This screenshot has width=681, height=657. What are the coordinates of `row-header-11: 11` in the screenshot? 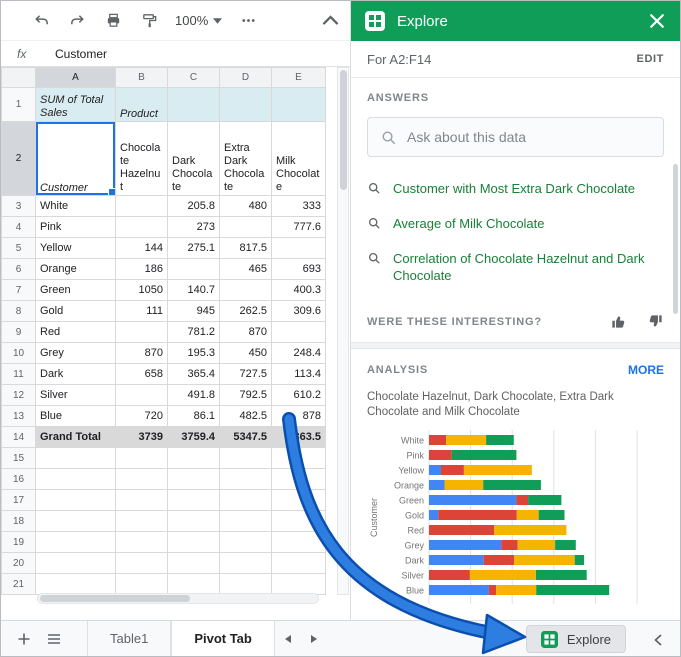 It's located at (18, 374).